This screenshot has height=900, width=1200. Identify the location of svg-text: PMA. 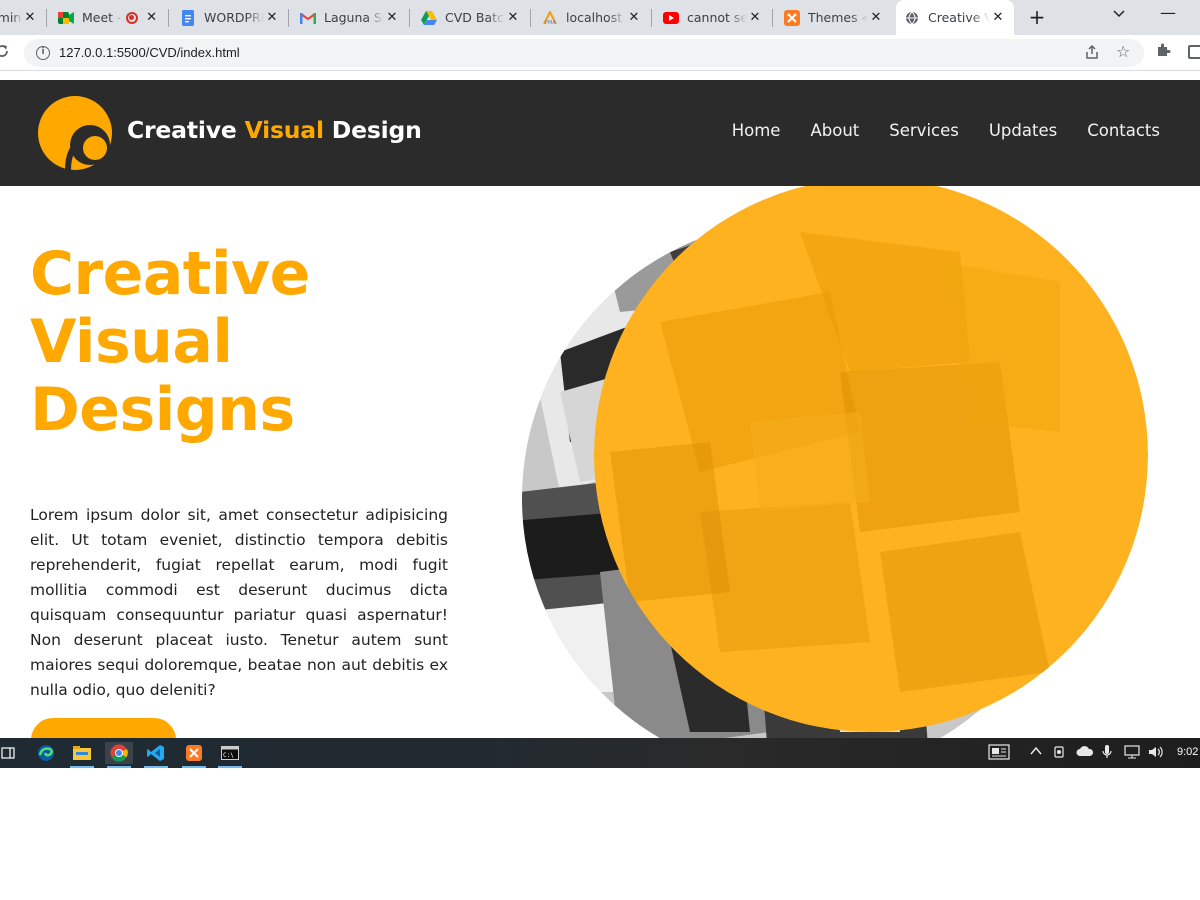
(550, 22).